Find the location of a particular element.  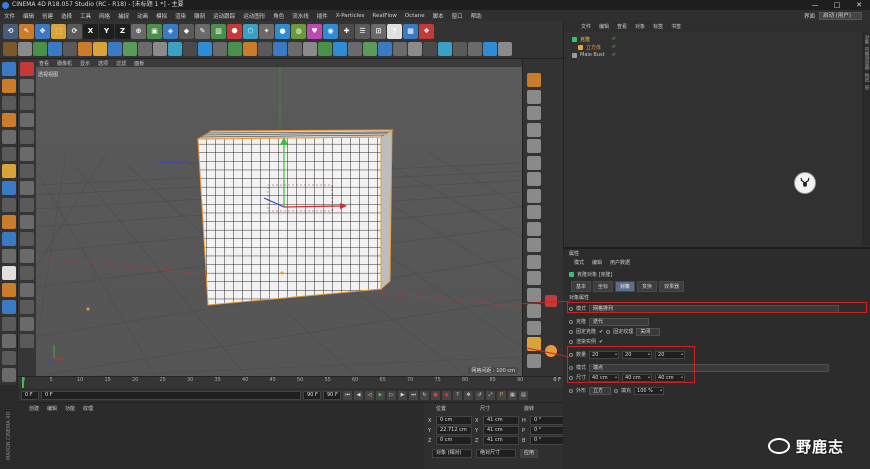

menu-item: 雕刻 is located at coordinates (199, 16).